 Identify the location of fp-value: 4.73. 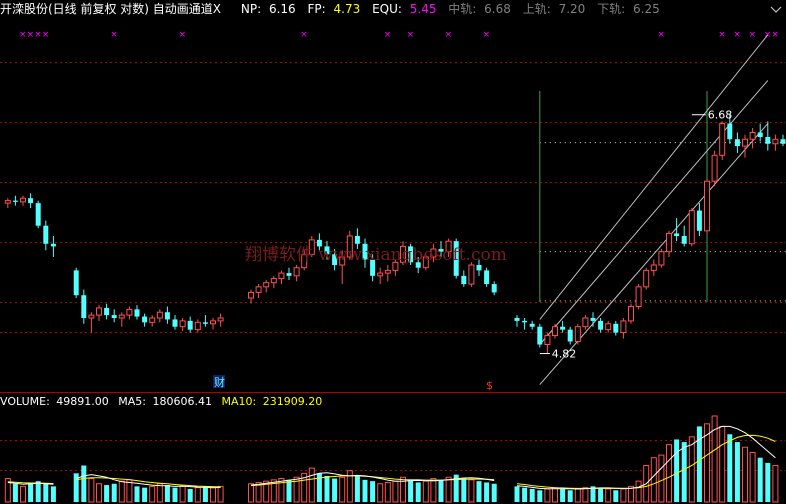
(347, 9).